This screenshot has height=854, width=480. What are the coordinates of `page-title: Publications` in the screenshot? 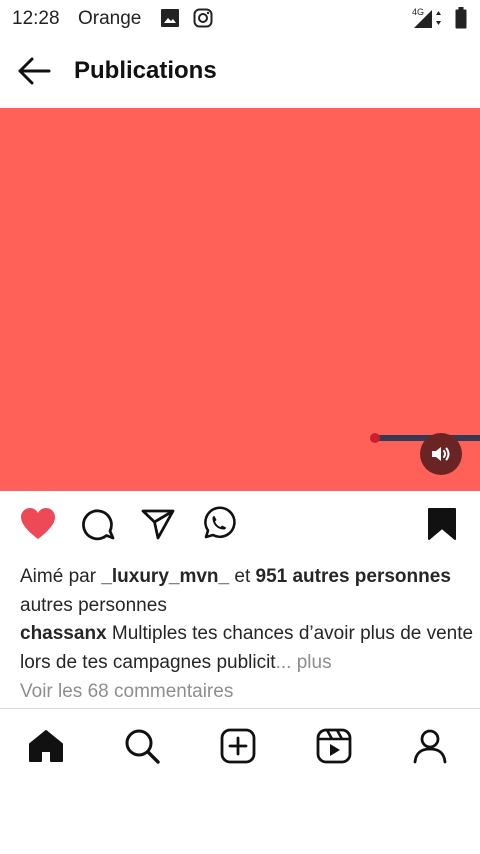 It's located at (145, 70).